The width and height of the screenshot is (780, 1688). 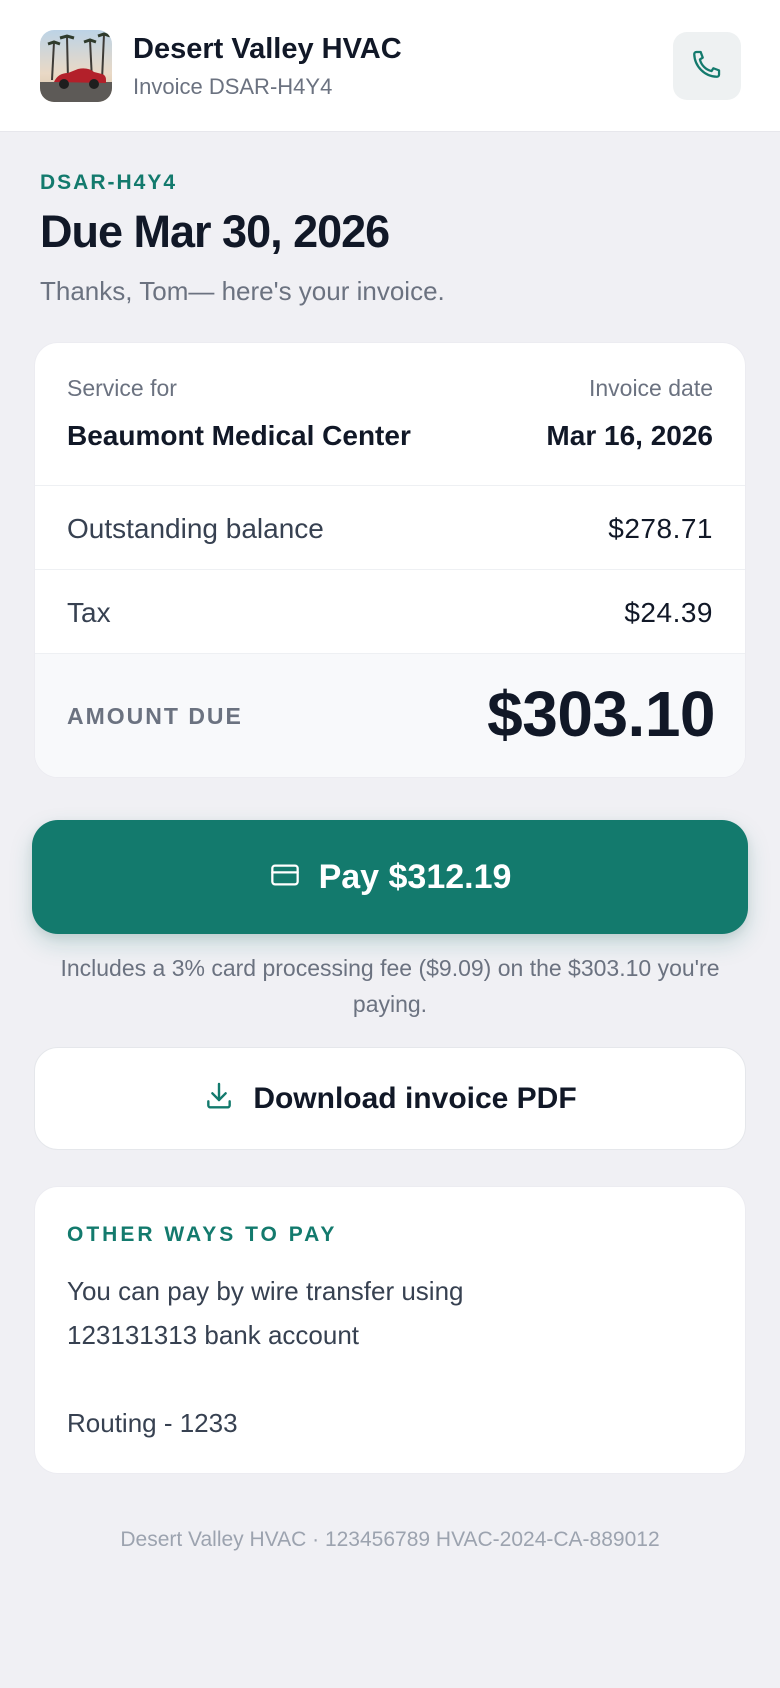 What do you see at coordinates (233, 86) in the screenshot?
I see `invoice-number: Invoice DSAR-H4Y4` at bounding box center [233, 86].